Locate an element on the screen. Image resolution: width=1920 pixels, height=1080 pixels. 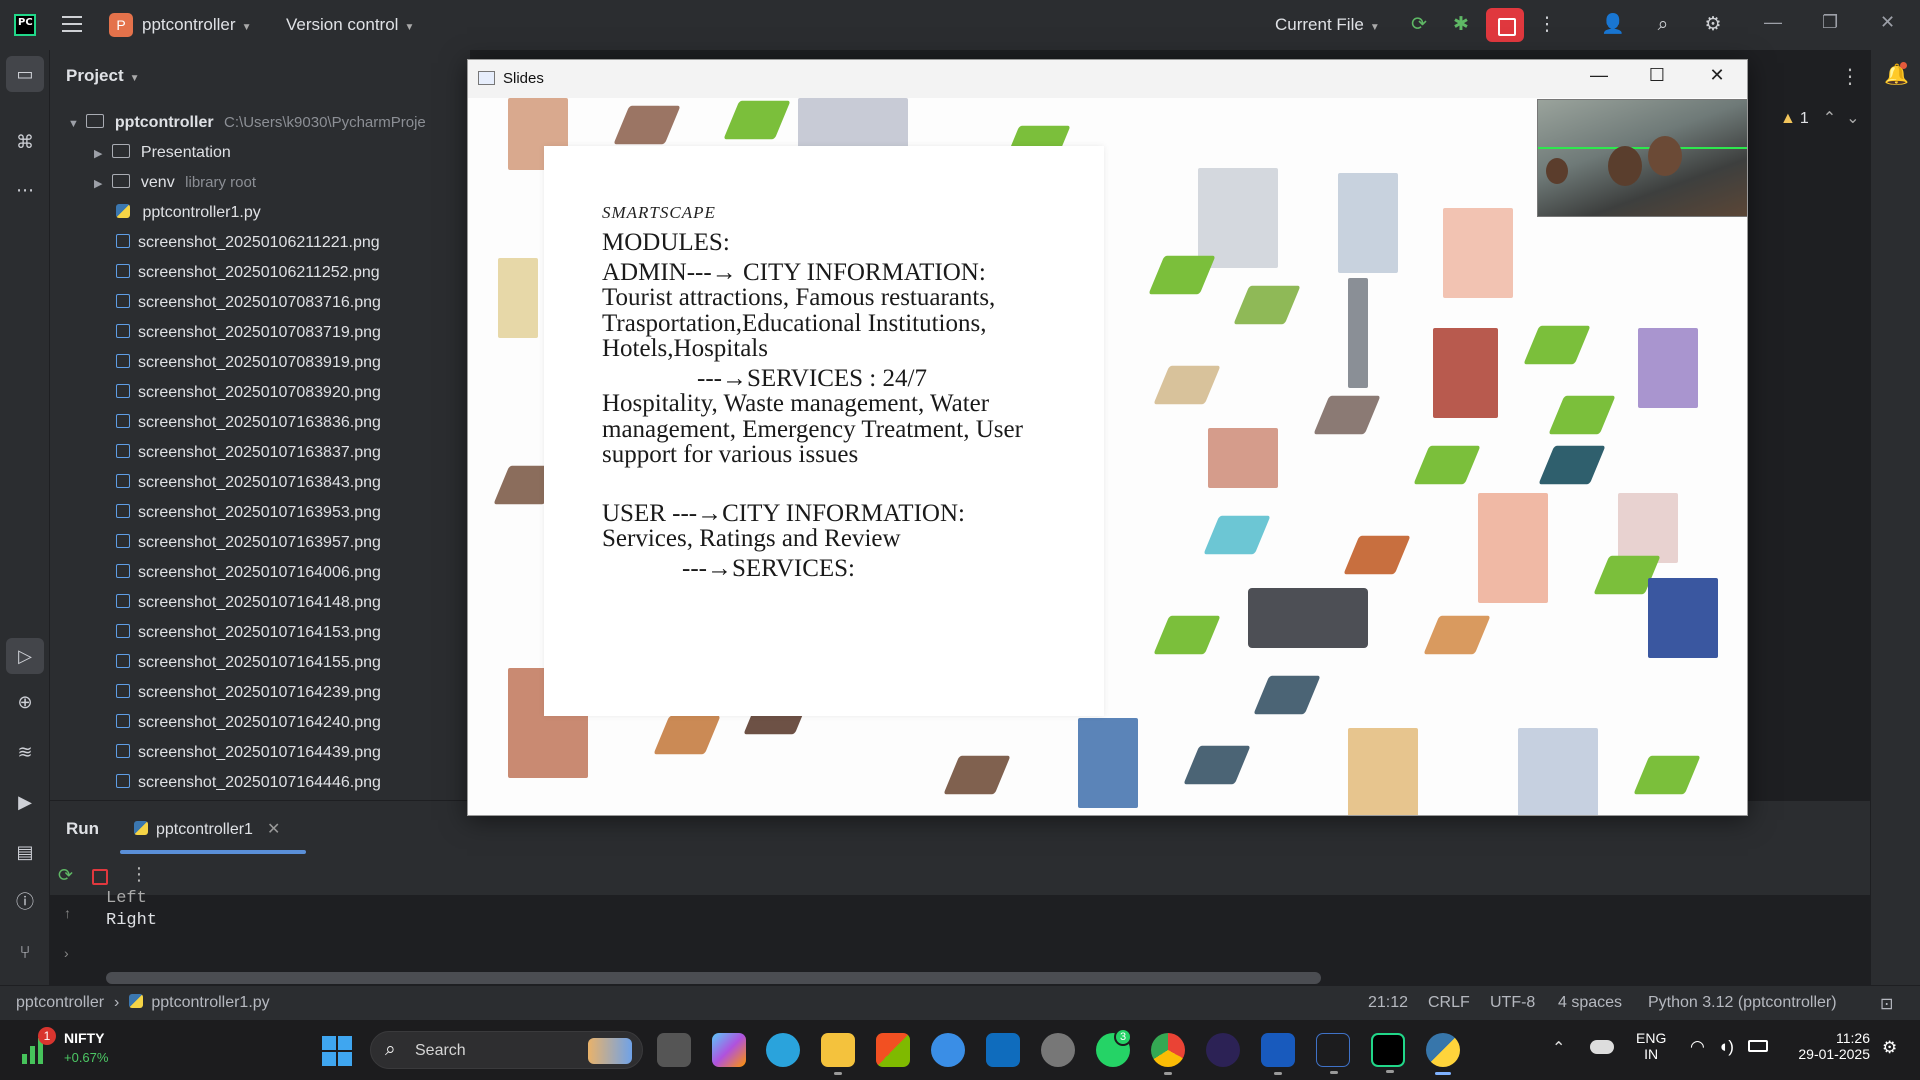
taskbar-search: ⌕ Search is located at coordinates (506, 1050).